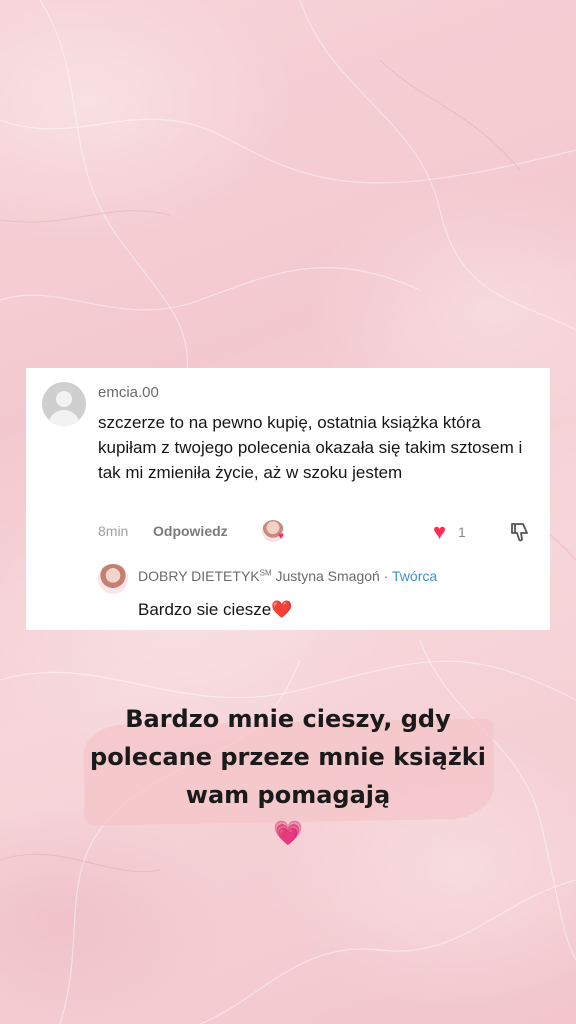 This screenshot has width=576, height=1024. What do you see at coordinates (288, 814) in the screenshot?
I see `caption-line-3: wam pomagają 💗` at bounding box center [288, 814].